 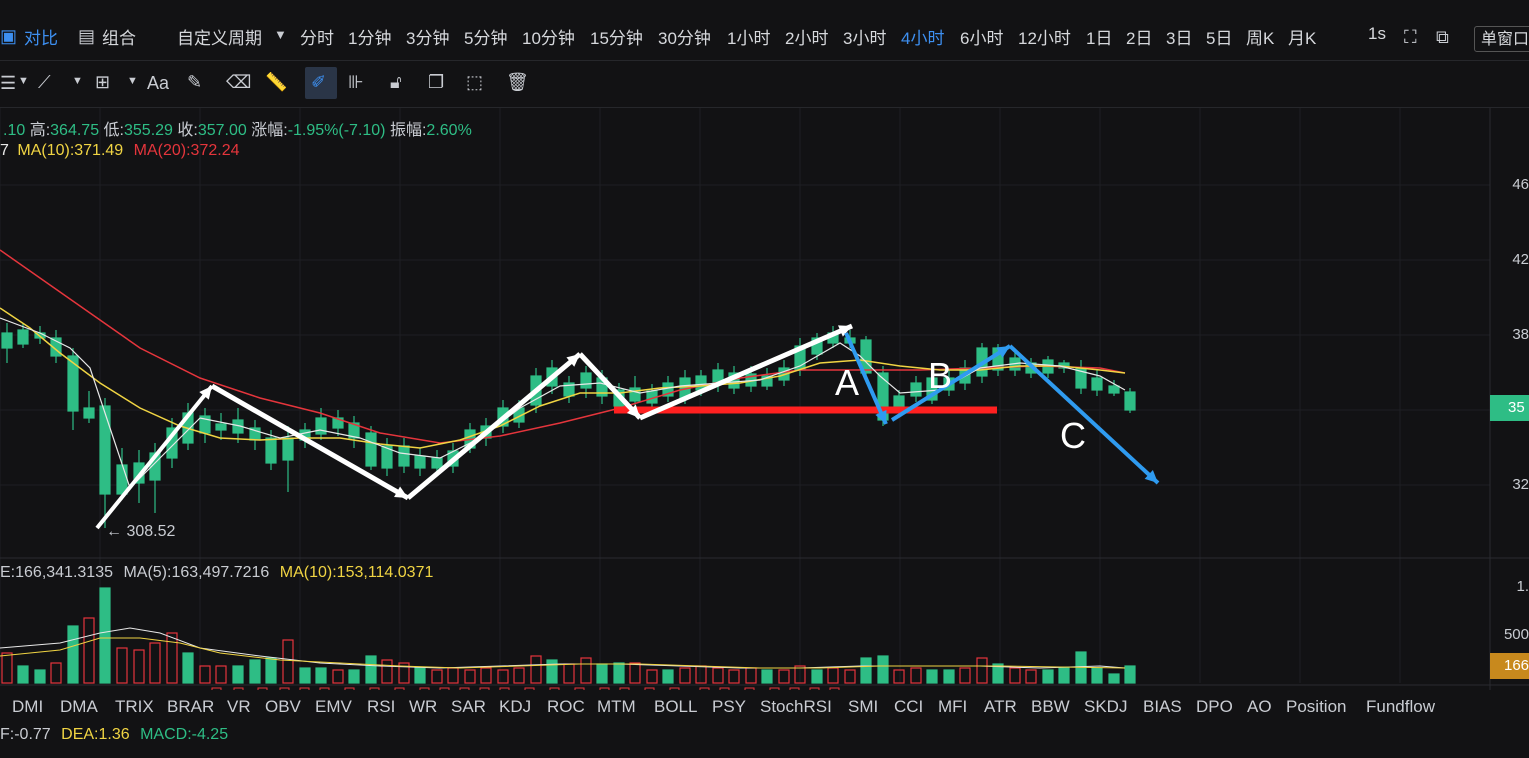 What do you see at coordinates (396, 82) in the screenshot?
I see `lock-icon: 🔓︎` at bounding box center [396, 82].